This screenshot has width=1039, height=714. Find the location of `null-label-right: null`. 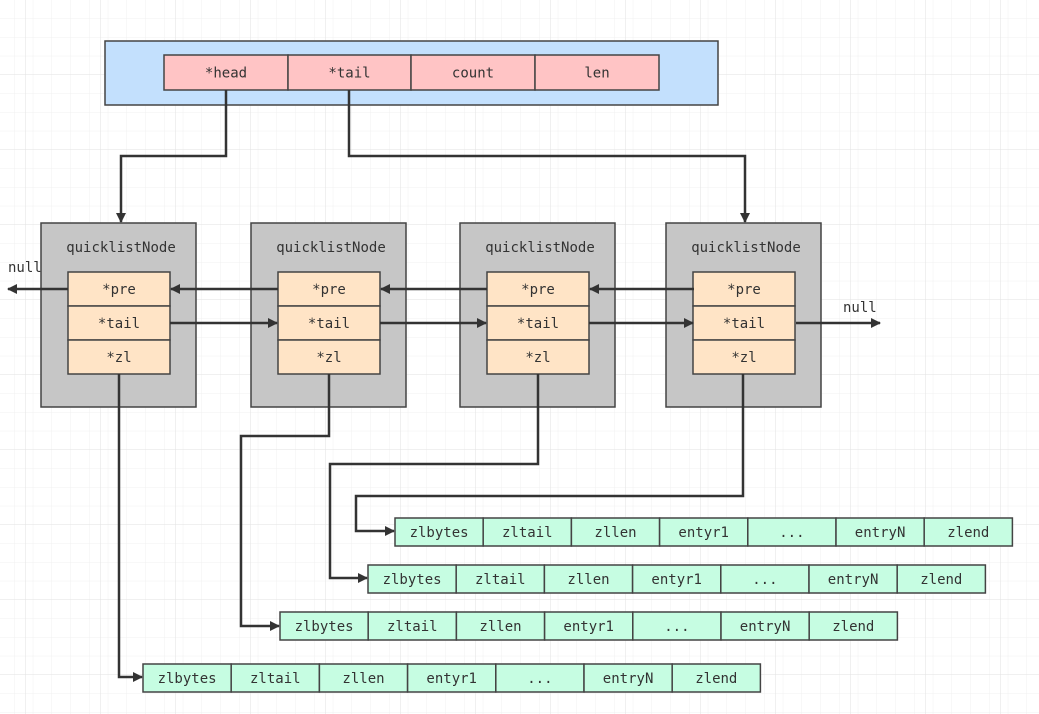

null-label-right: null is located at coordinates (860, 308).